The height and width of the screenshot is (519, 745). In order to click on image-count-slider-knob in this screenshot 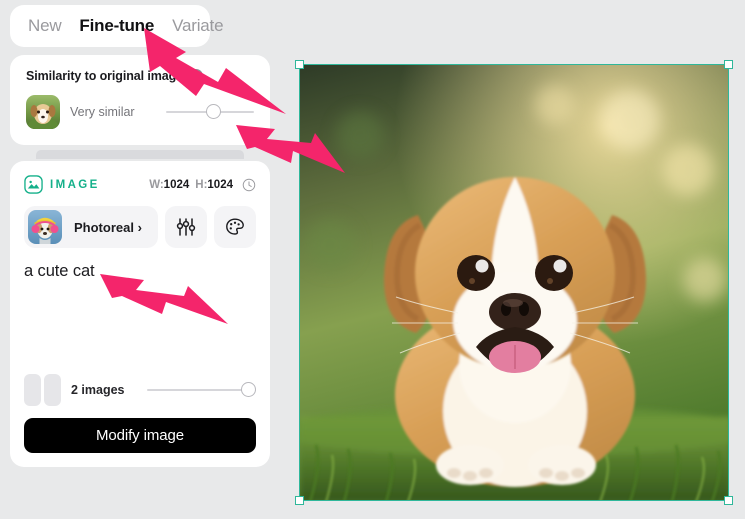, I will do `click(248, 389)`.